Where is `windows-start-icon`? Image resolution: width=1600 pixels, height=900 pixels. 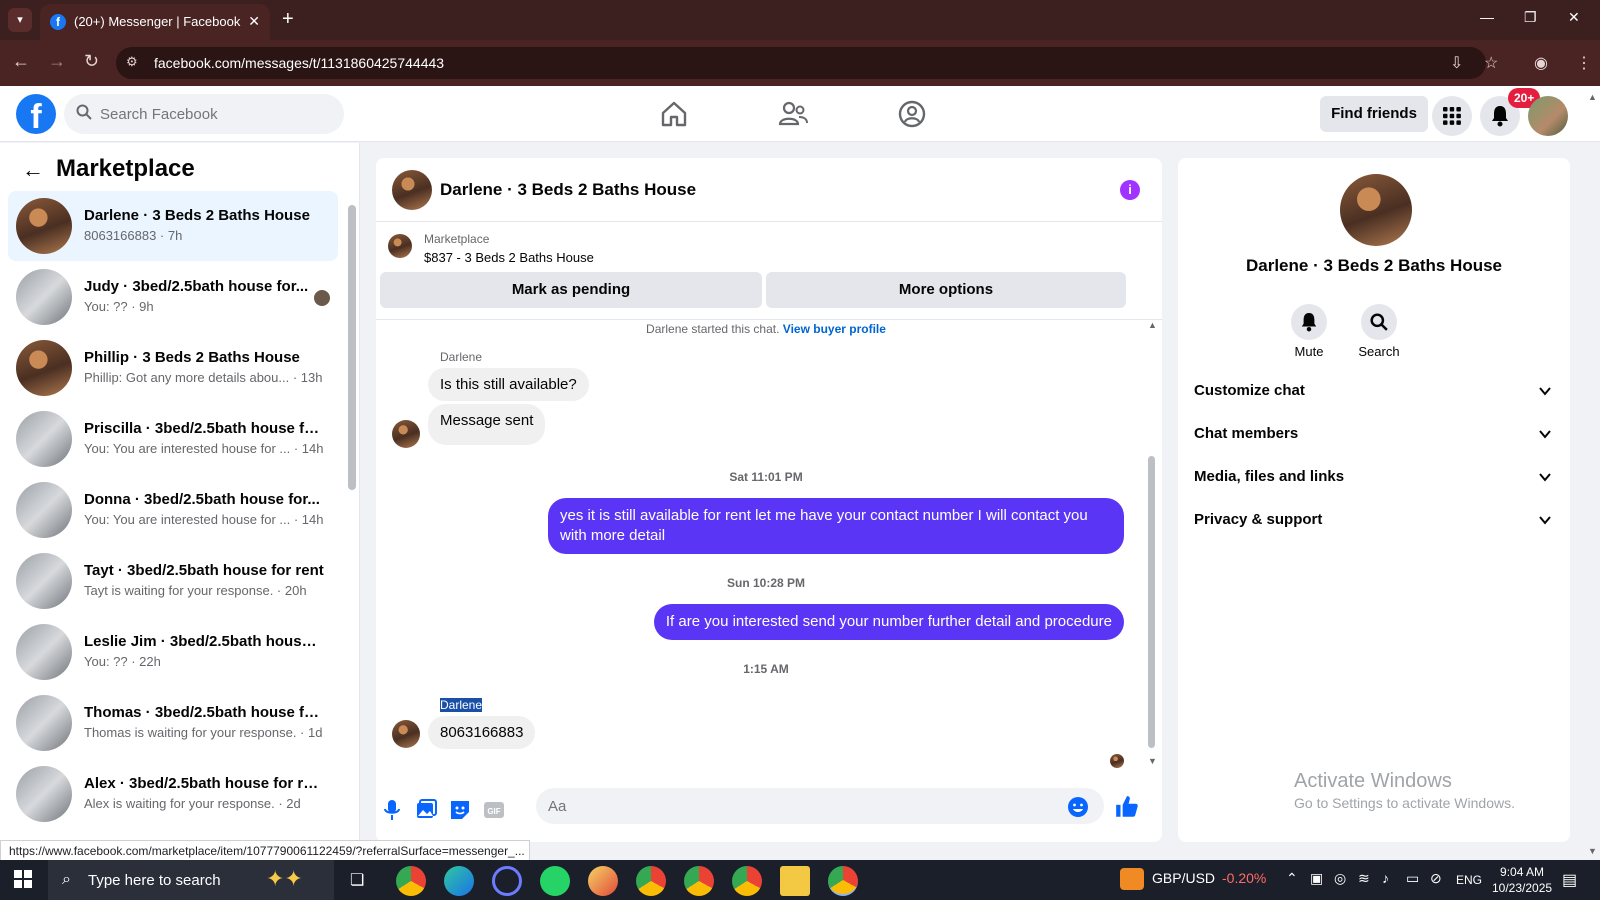 windows-start-icon is located at coordinates (23, 879).